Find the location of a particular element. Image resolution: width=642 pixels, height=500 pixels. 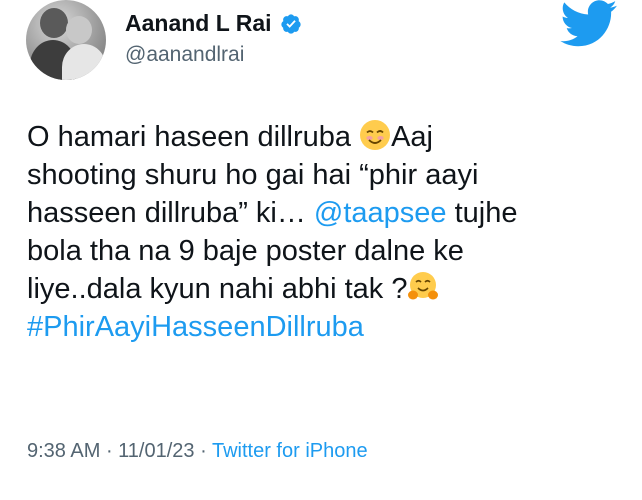

tweet-line: hasseen dillruba” ki… @taapsee tujhe is located at coordinates (327, 213).